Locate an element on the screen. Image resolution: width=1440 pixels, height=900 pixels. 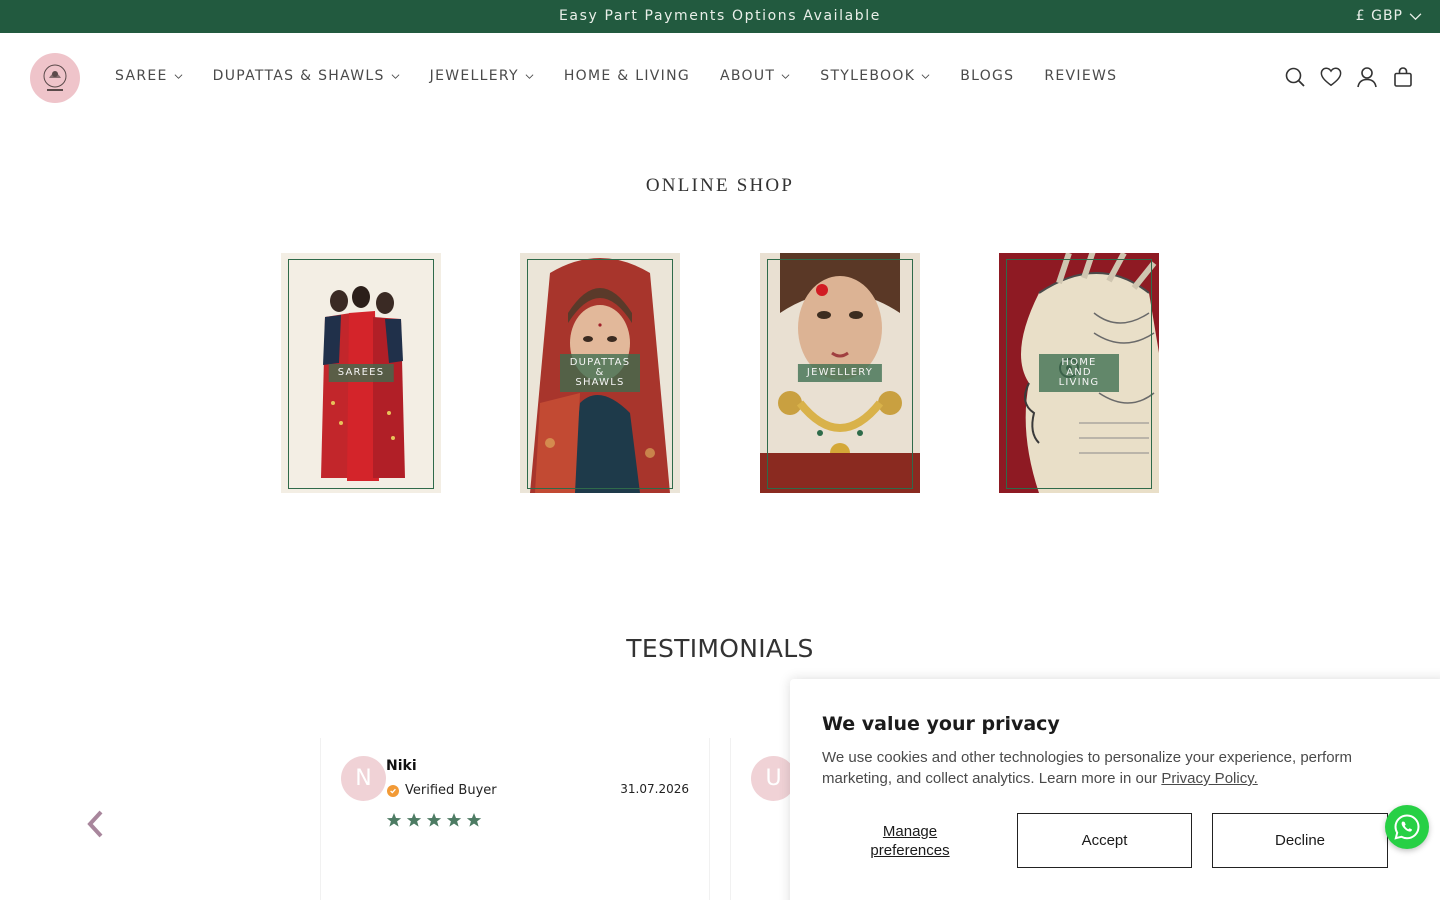
verified-badge: Verified Buyer is located at coordinates (442, 790).